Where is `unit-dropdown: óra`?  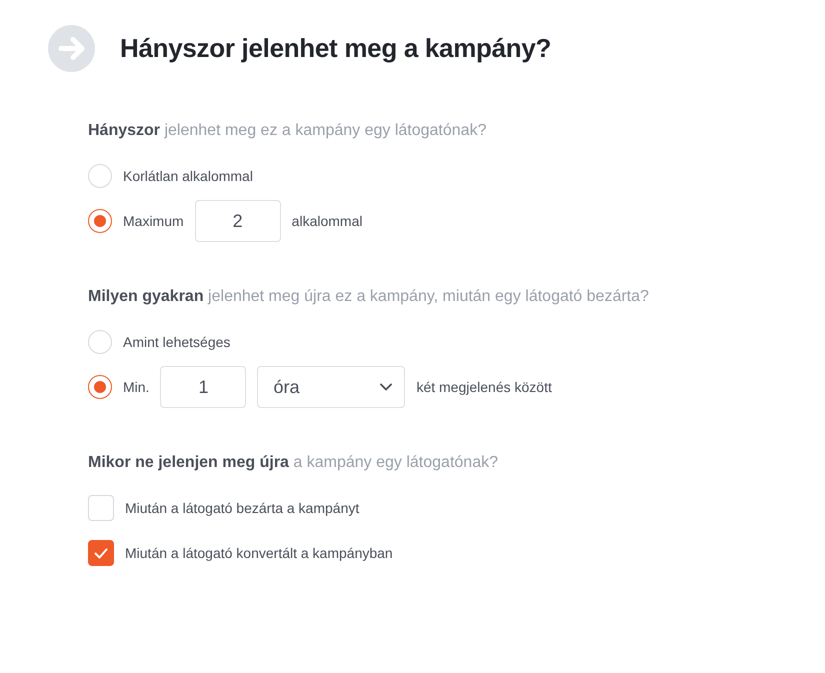 unit-dropdown: óra is located at coordinates (331, 387).